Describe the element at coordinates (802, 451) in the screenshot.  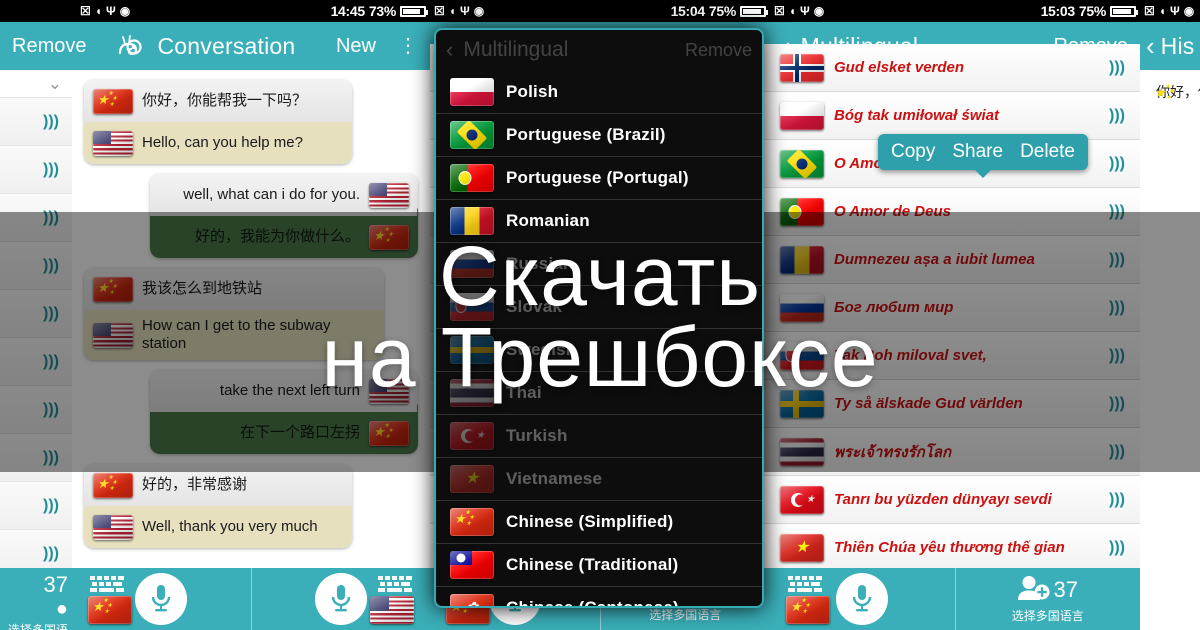
I see `flag-th-icon` at that location.